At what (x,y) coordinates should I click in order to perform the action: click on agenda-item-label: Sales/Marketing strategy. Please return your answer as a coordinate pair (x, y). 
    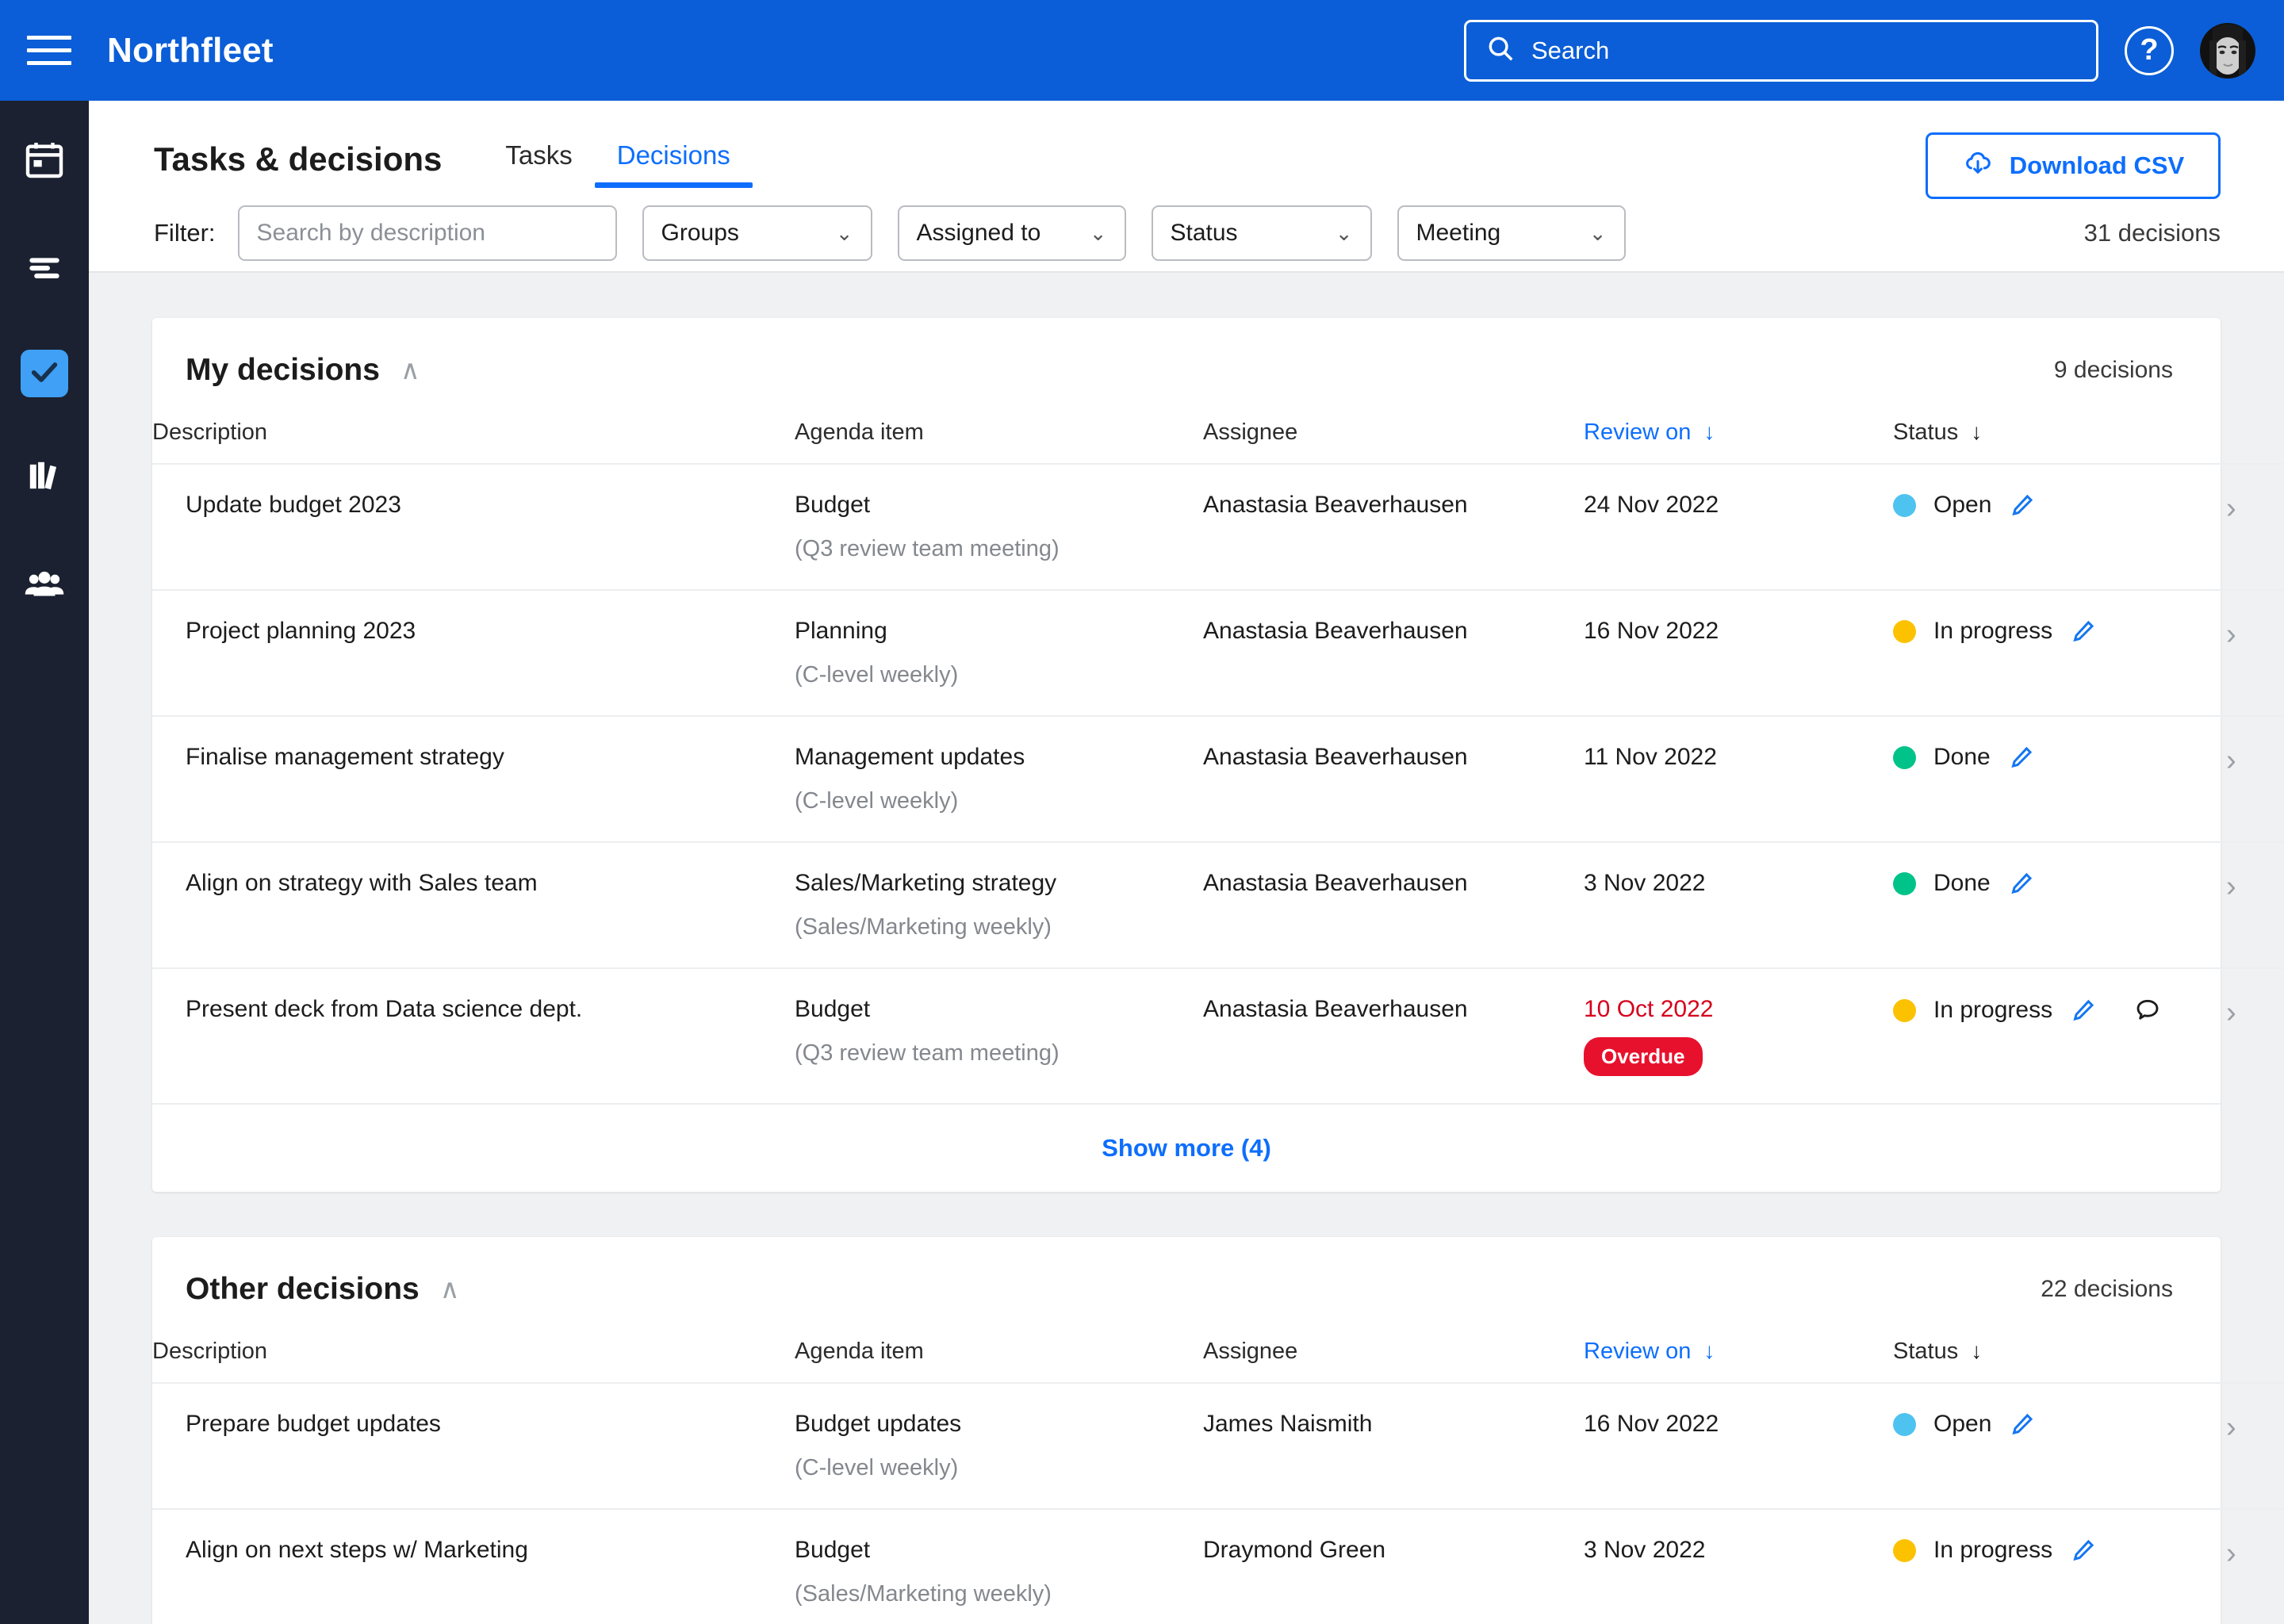
    Looking at the image, I should click on (926, 883).